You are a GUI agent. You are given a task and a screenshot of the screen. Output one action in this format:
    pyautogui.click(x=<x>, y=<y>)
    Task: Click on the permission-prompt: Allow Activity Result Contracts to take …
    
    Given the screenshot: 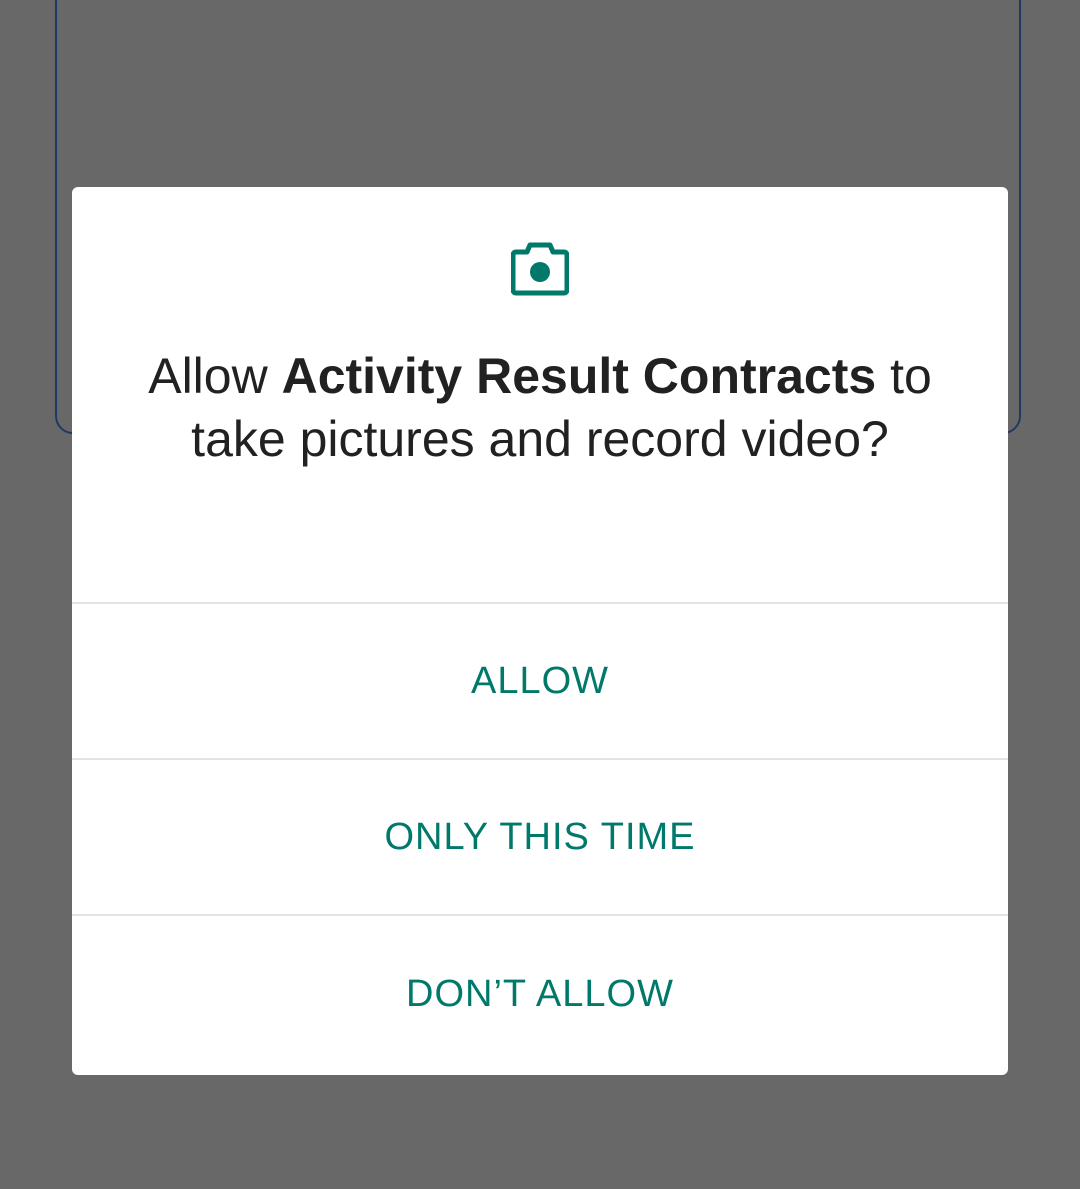 What is the action you would take?
    pyautogui.click(x=540, y=408)
    